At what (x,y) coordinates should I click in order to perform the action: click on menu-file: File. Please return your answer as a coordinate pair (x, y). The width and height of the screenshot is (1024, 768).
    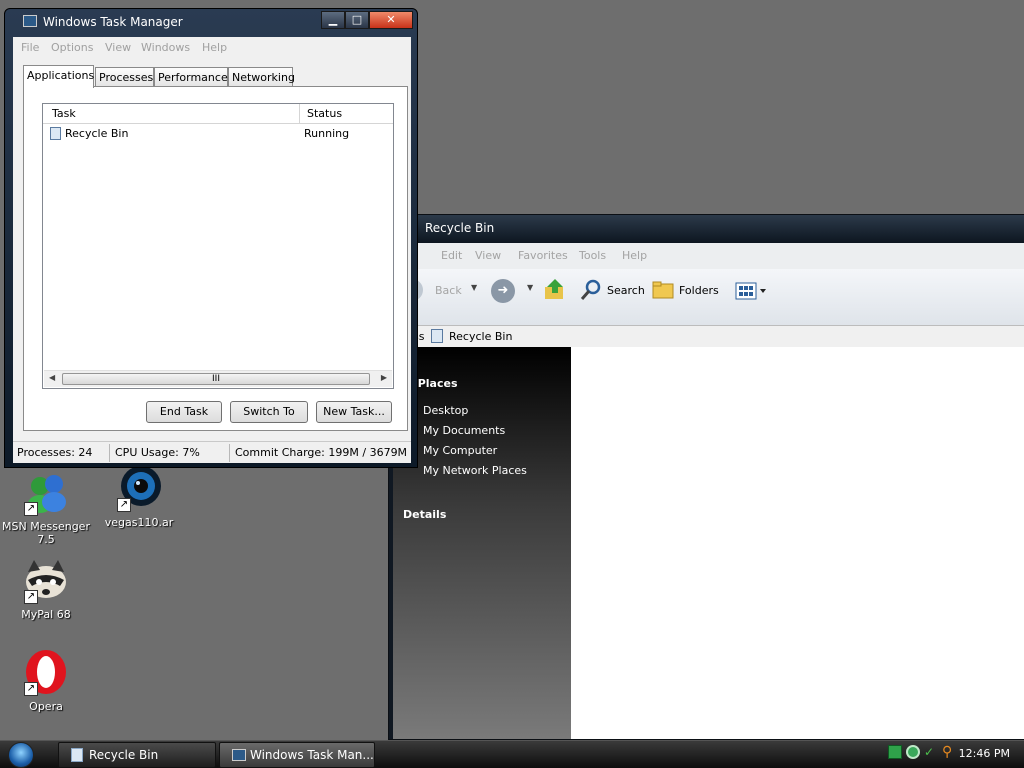
    Looking at the image, I should click on (30, 47).